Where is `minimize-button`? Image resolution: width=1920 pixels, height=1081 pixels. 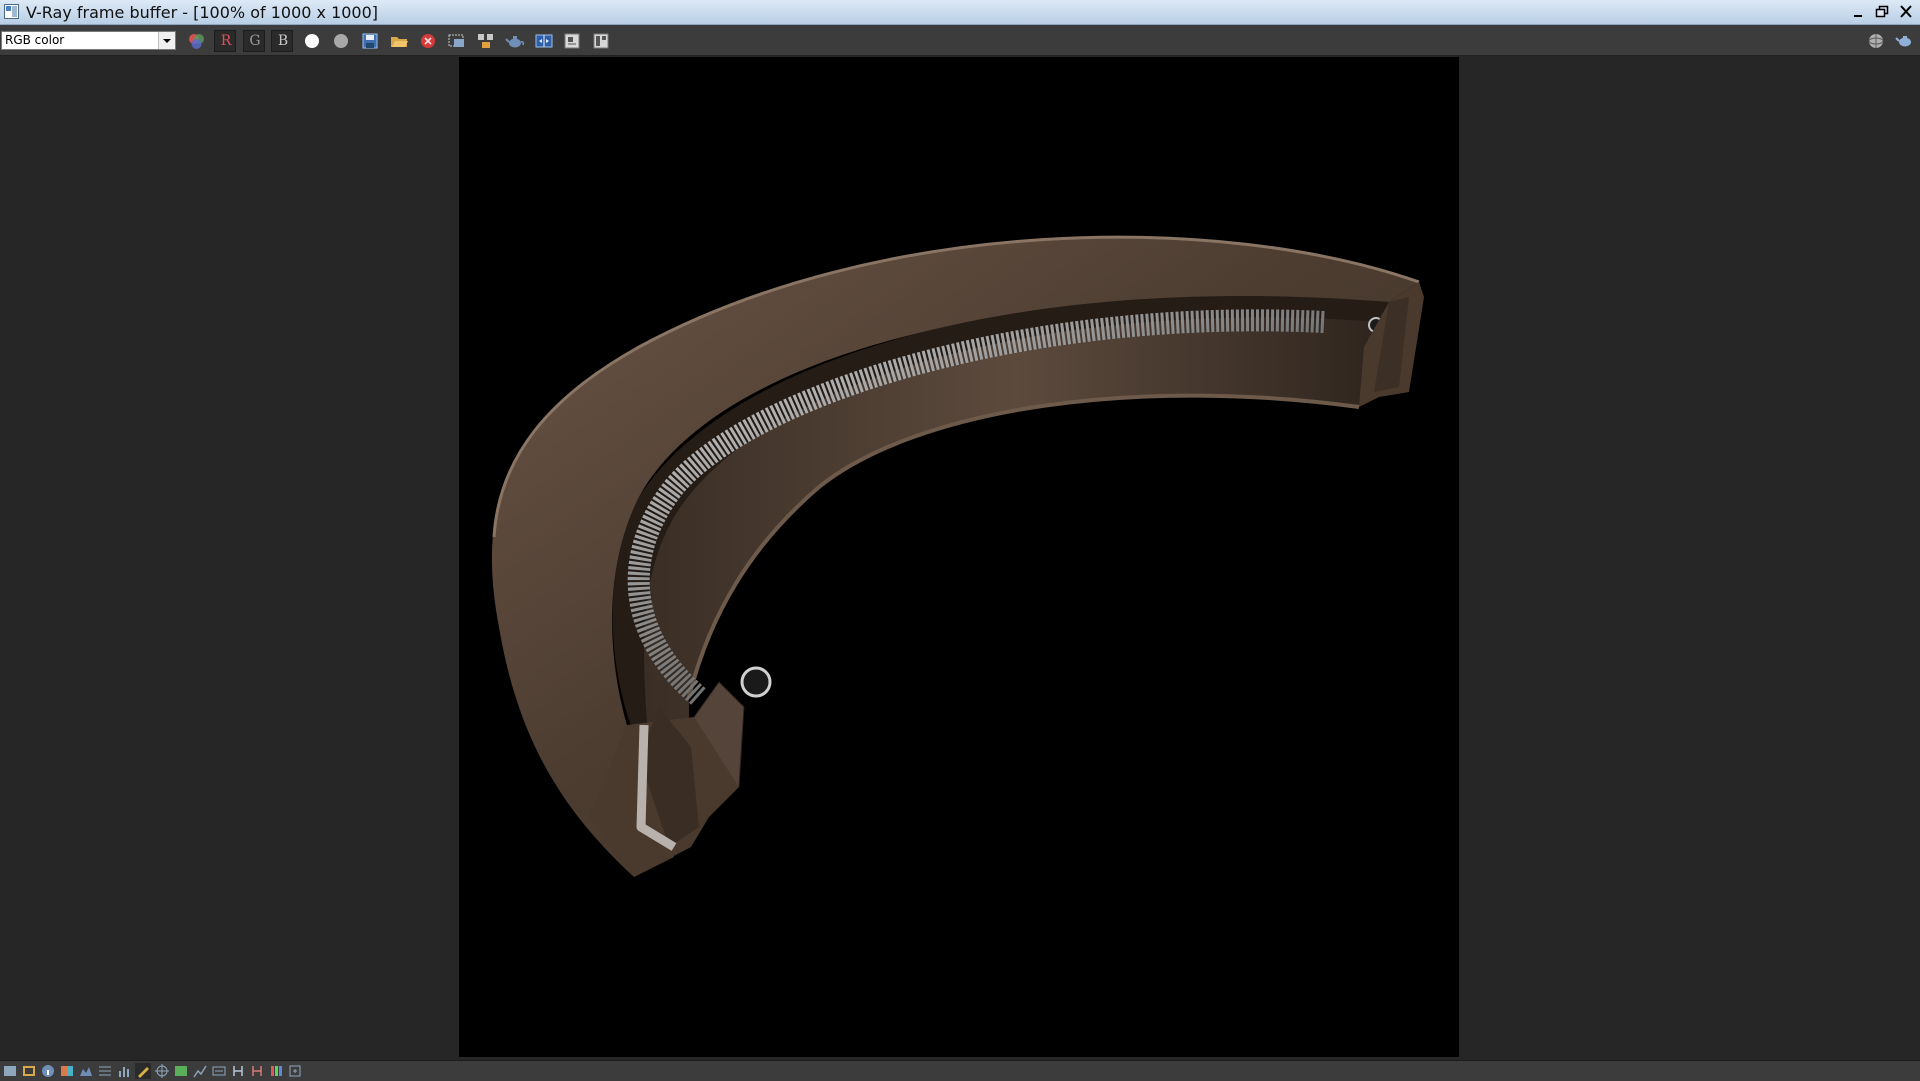
minimize-button is located at coordinates (1858, 11).